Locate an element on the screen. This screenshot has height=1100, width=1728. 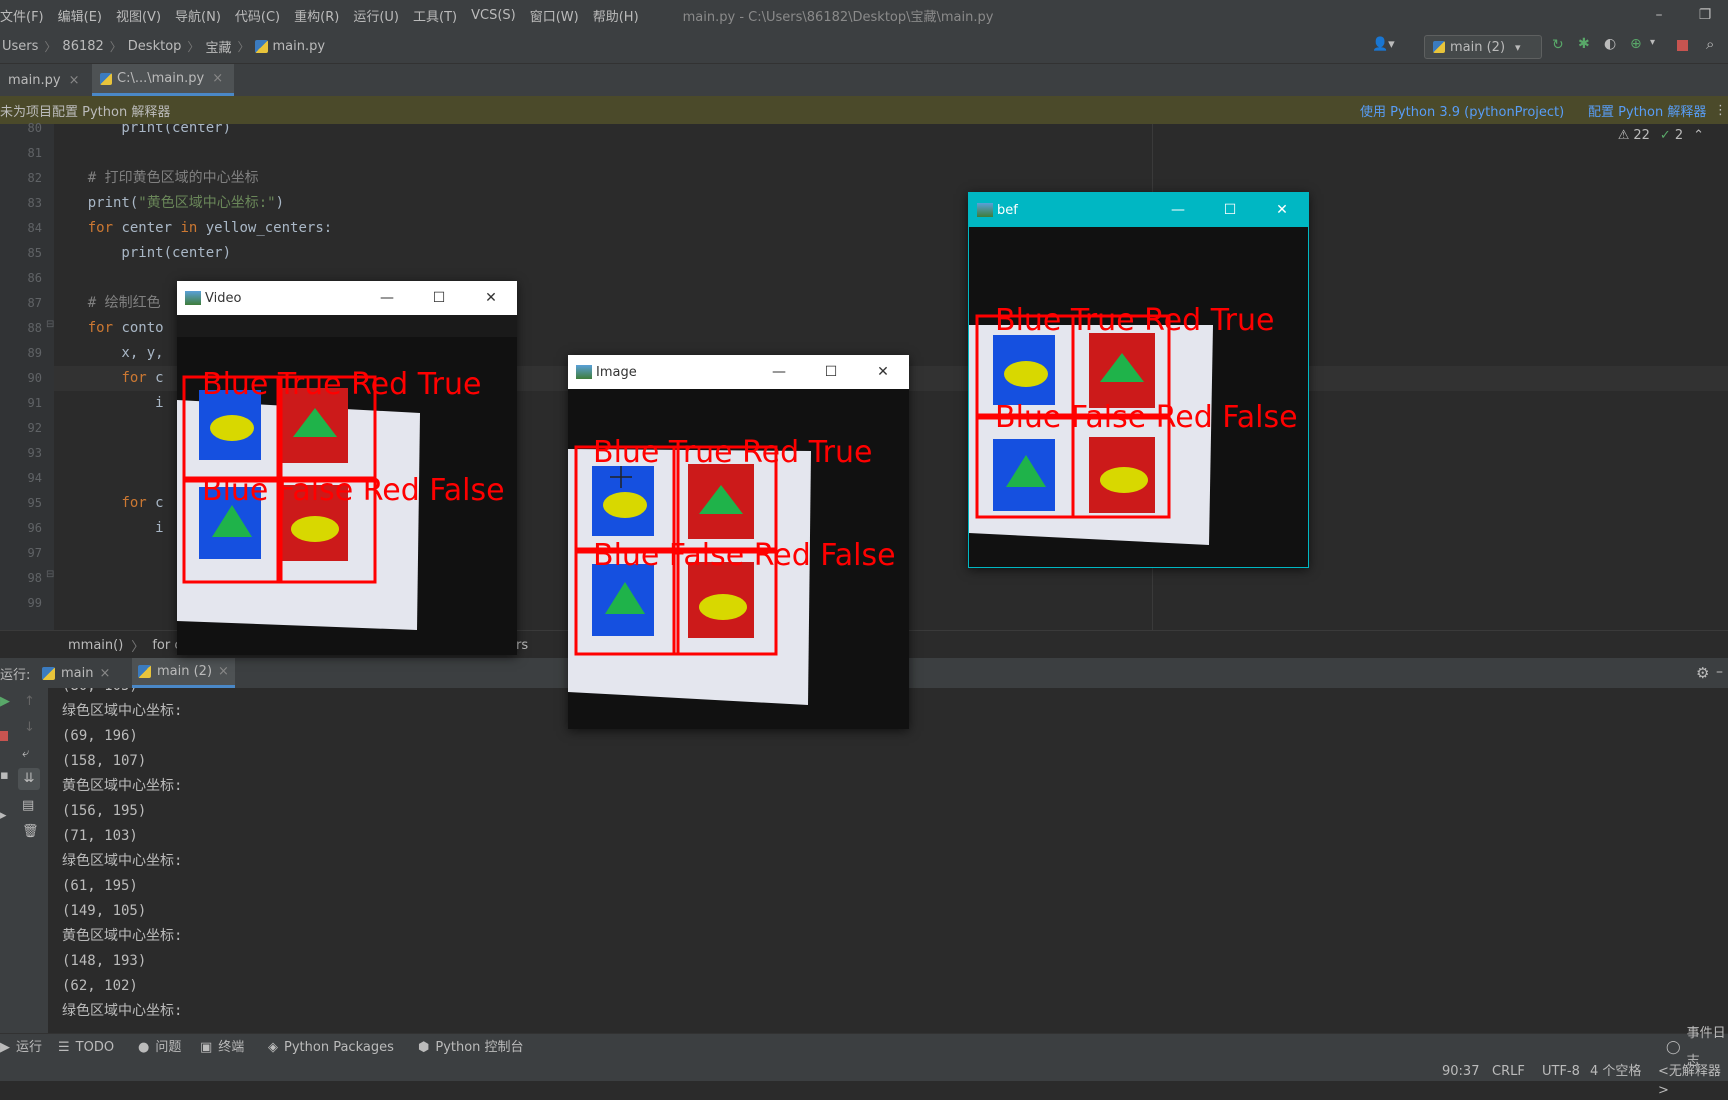
run-tab-main: main × is located at coordinates (76, 673).